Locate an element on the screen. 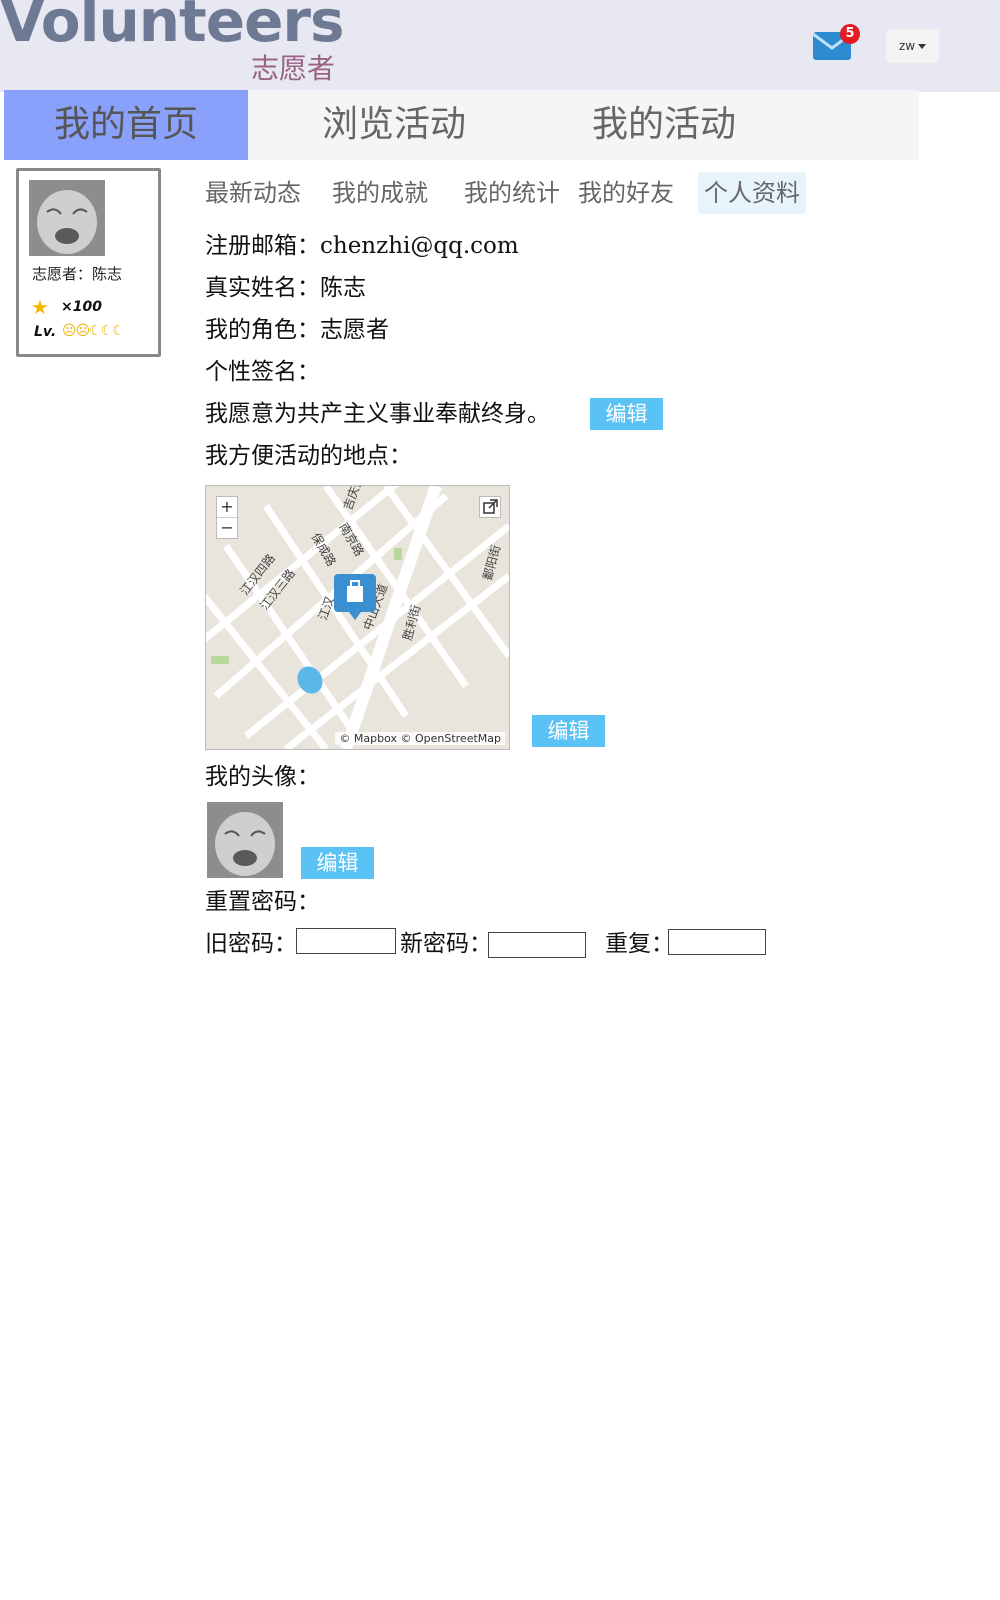  map-tiles: 江汉四路 江汉三路 保成路 南京路 吉庆街 中山大道 胜利街 鄱阳街 江汉 is located at coordinates (357, 617).